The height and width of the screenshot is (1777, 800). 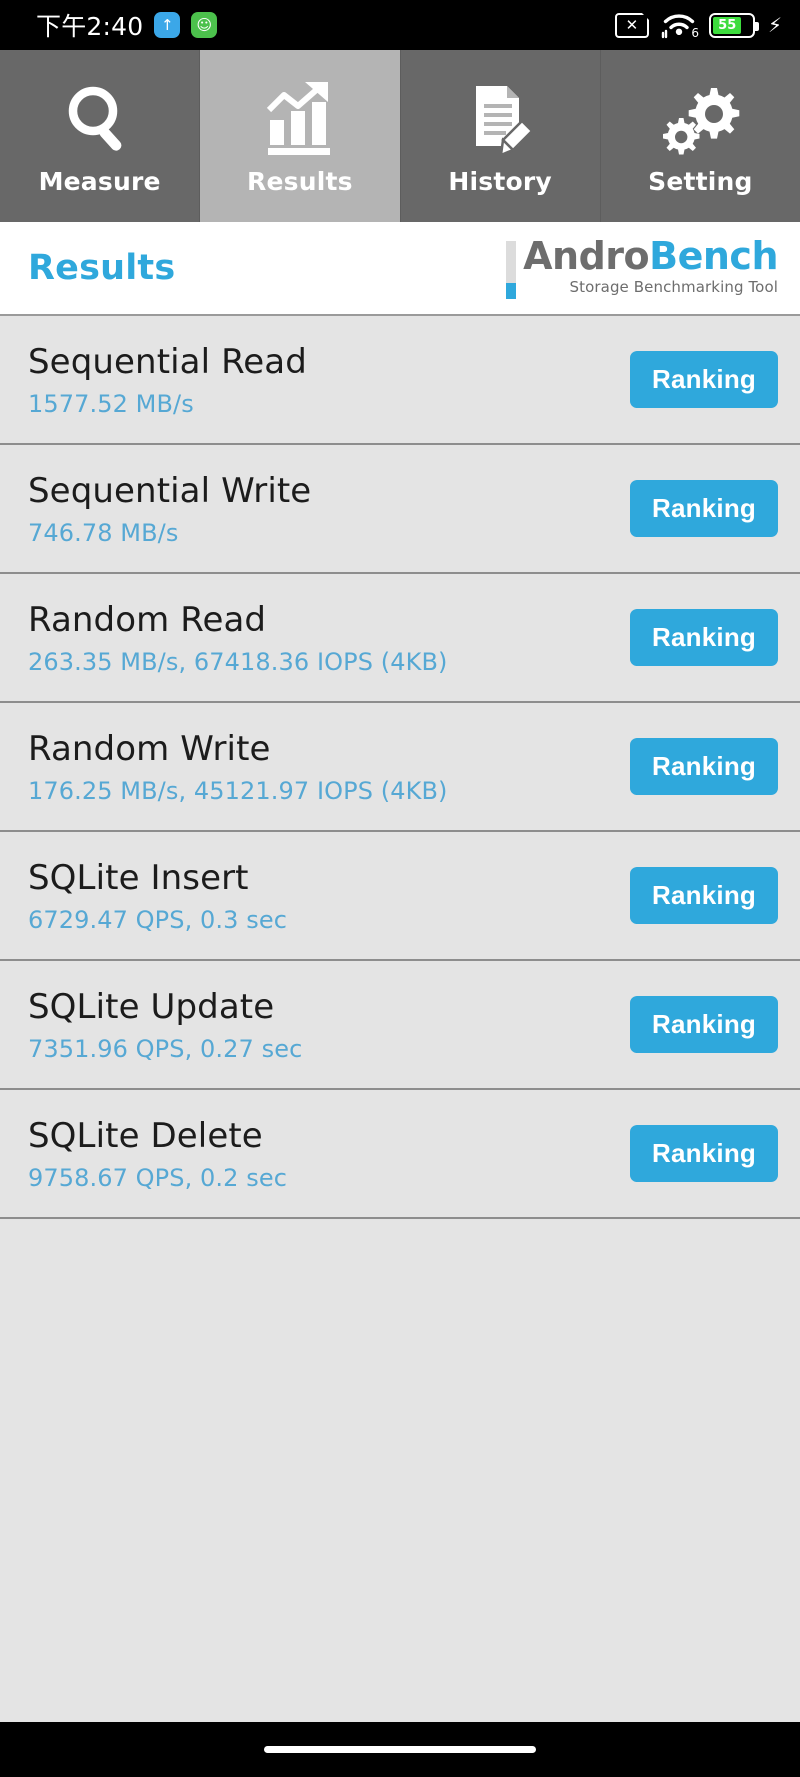 I want to click on row-texts: SQLite Delete 9758.67 QPS, 0.2 sec, so click(x=157, y=1154).